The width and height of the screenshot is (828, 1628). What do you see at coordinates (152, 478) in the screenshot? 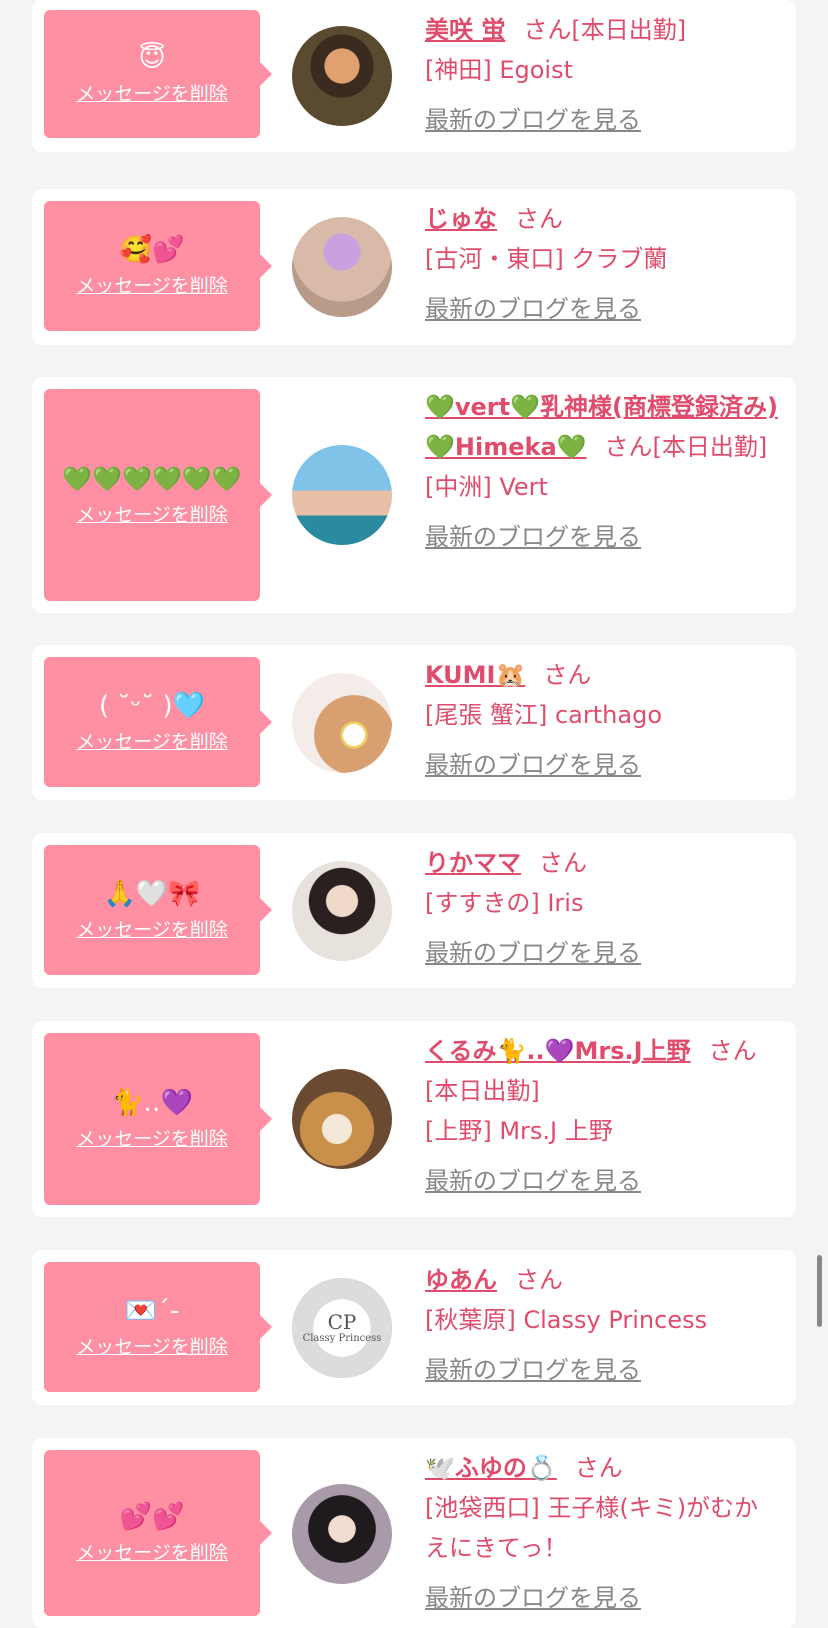
I see `message-emoji: 💚💚💚💚💚💚` at bounding box center [152, 478].